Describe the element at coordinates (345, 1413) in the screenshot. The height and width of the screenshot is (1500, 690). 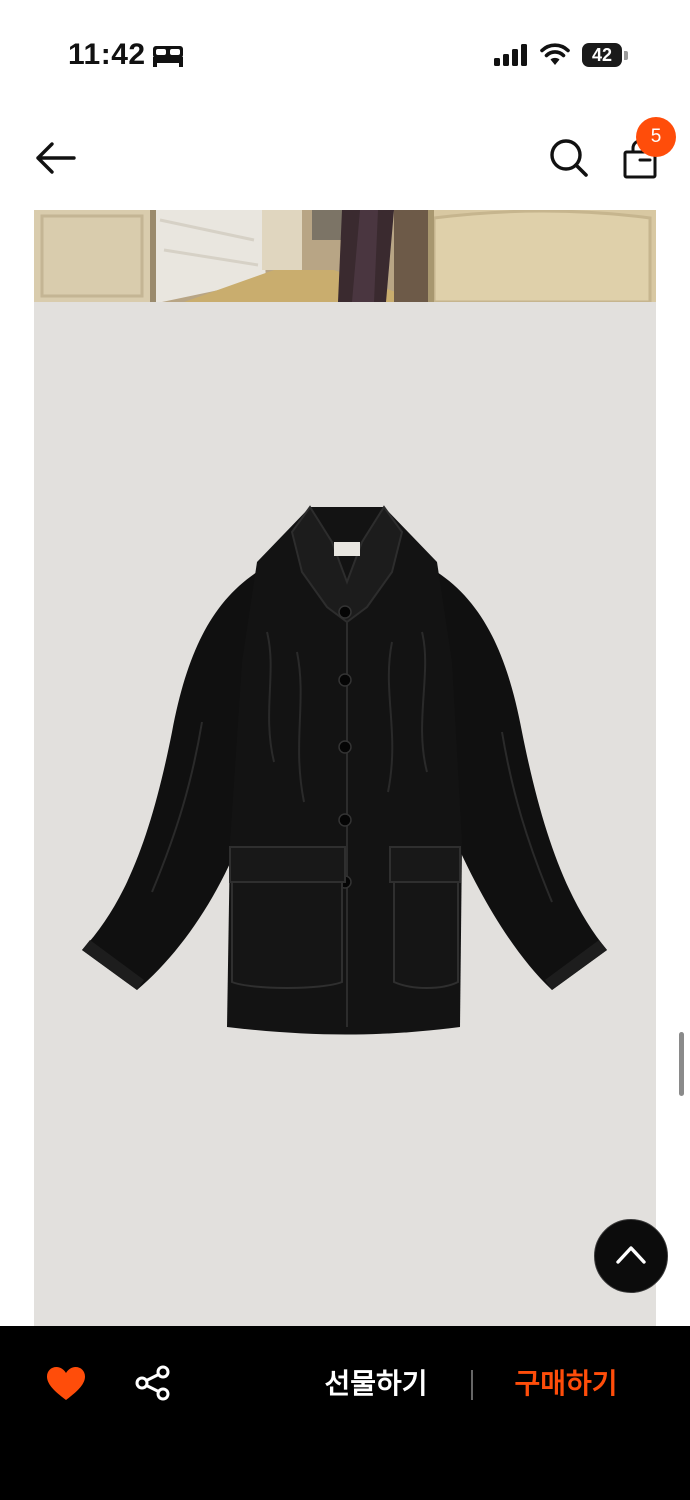
I see `bottom-action-bar: 선물하기 구매하기` at that location.